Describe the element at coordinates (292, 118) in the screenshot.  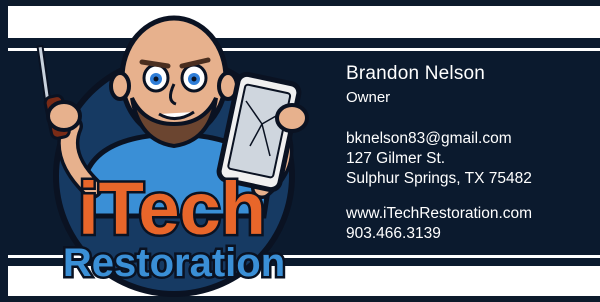
I see `right-hand-icon` at that location.